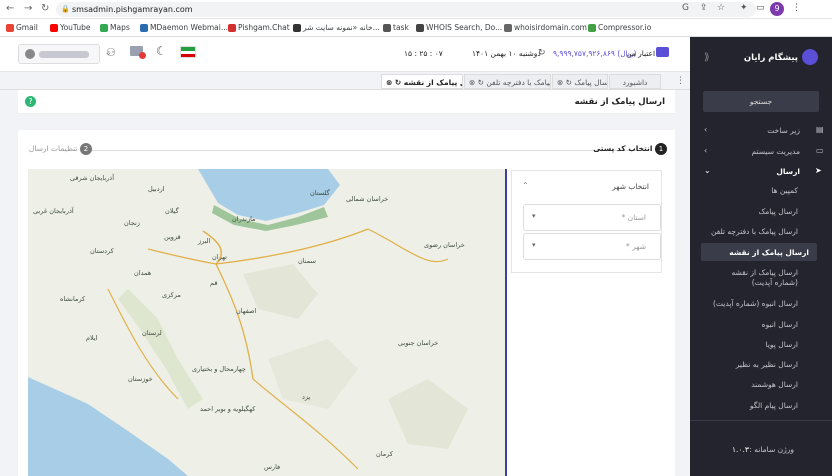 The height and width of the screenshot is (476, 832). I want to click on tab-dashboard: داشبورد, so click(635, 81).